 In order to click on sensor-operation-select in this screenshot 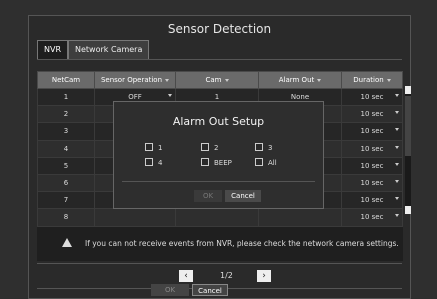, I will do `click(135, 217)`.